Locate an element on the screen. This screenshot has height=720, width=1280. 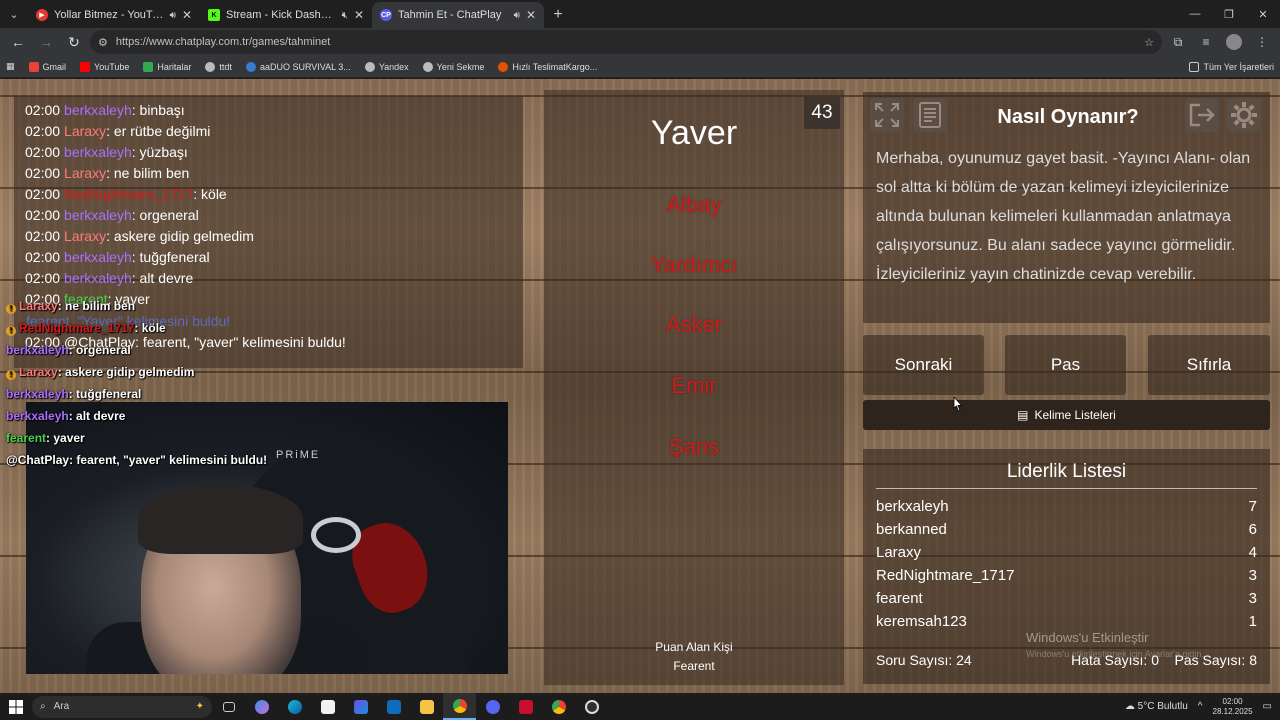
chat-message: 02:00 berkxaleyh: yüzbaşı is located at coordinates (106, 152).